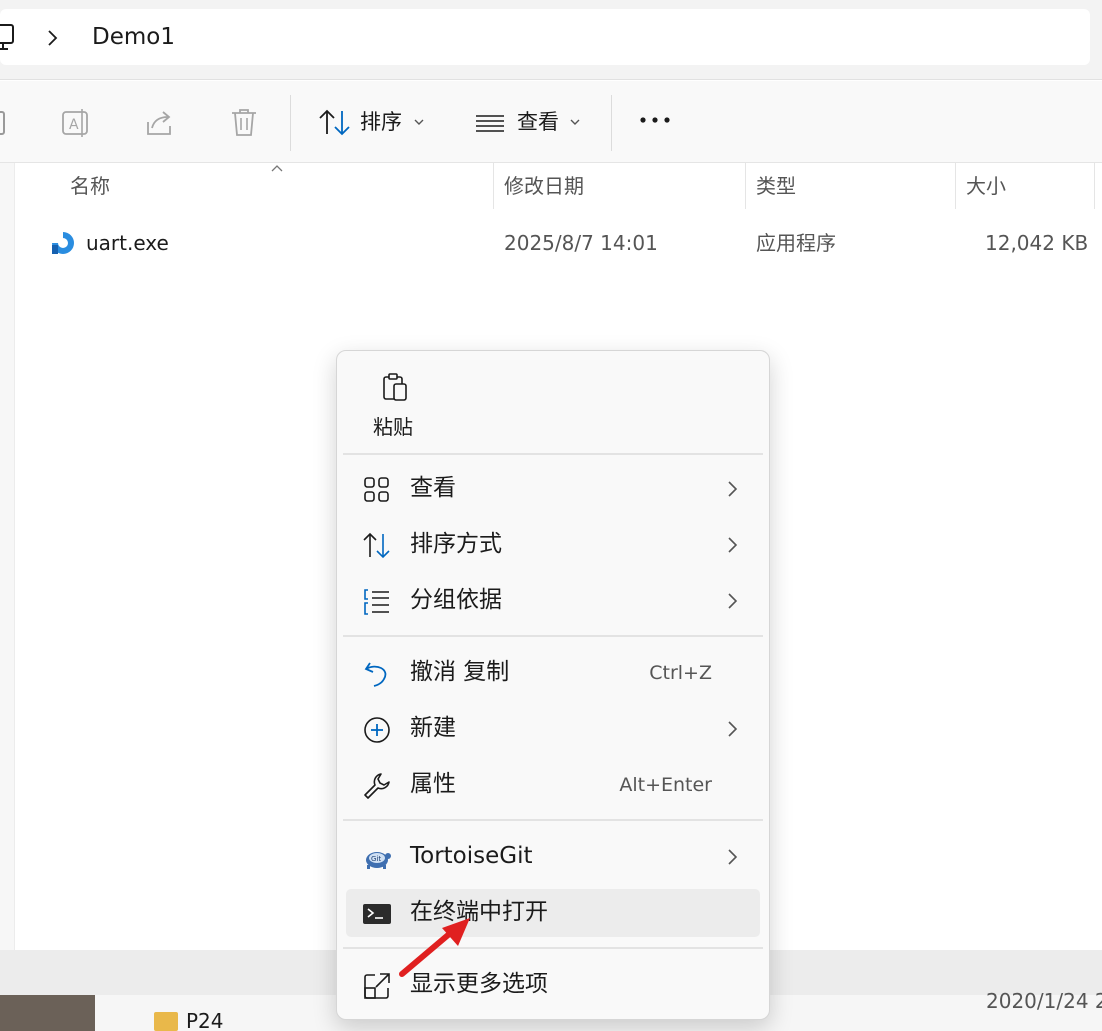 This screenshot has width=1102, height=1031. I want to click on app-exe-icon, so click(63, 243).